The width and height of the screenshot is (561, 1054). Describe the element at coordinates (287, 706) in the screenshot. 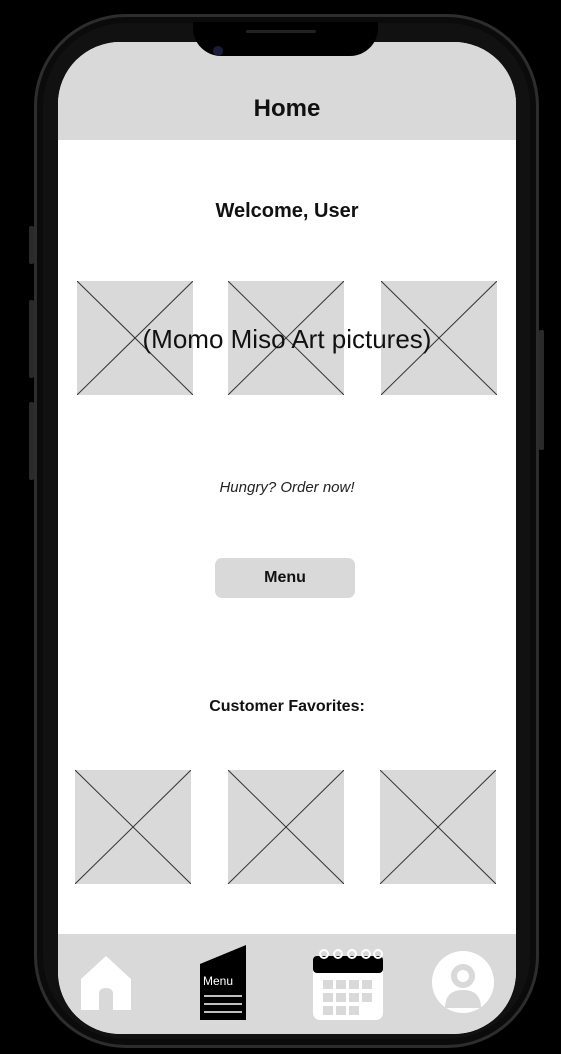

I see `favorites-heading: Customer Favorites:` at that location.